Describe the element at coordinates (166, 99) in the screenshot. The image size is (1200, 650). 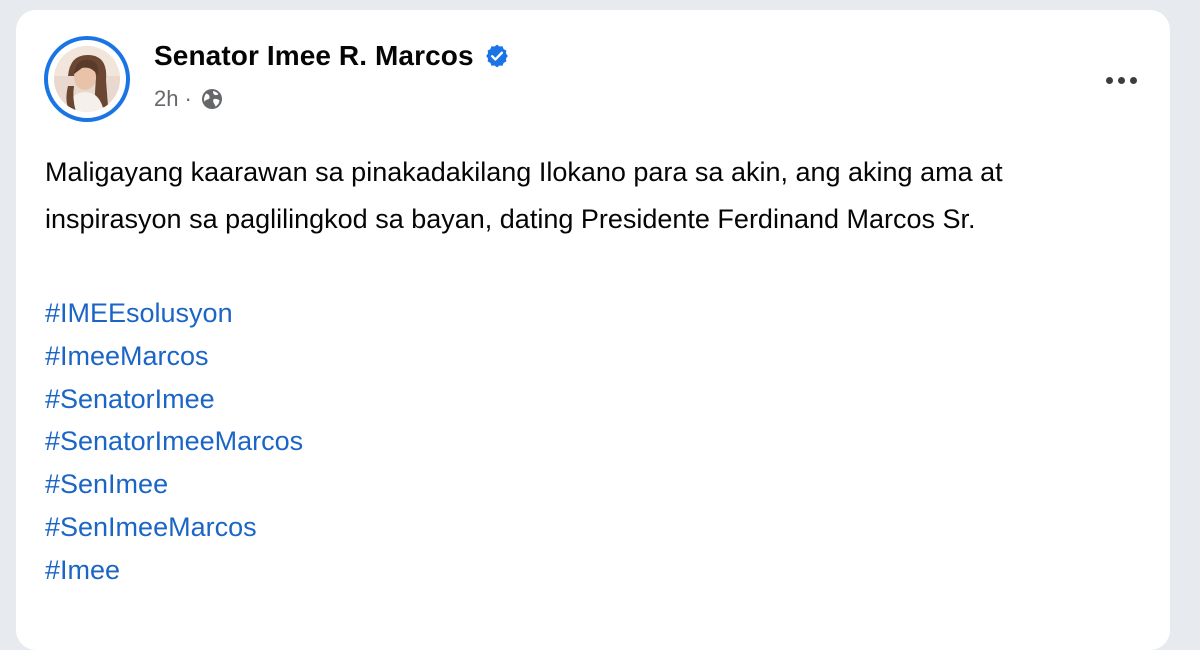
I see `post-timestamp: 2h` at that location.